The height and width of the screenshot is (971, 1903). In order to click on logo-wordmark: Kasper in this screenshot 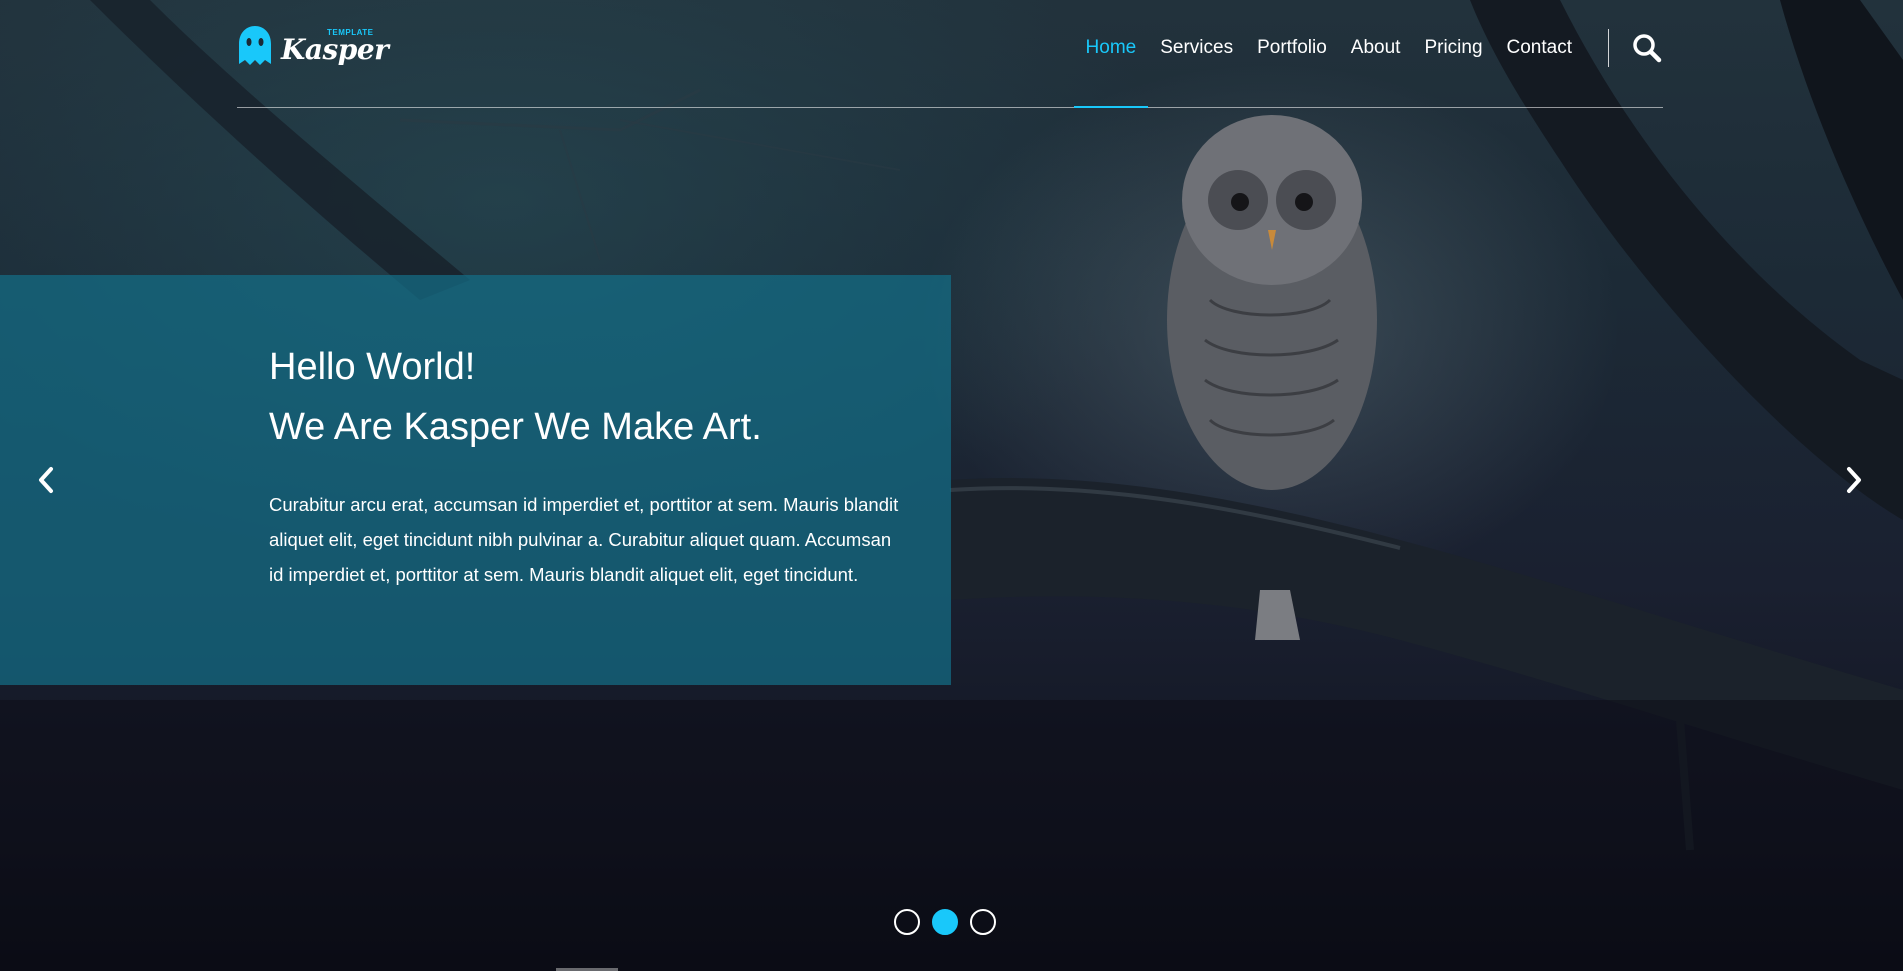, I will do `click(335, 49)`.